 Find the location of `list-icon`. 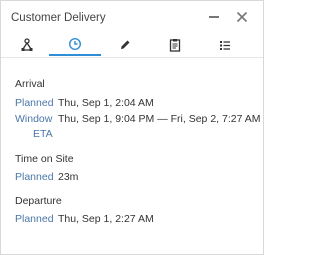

list-icon is located at coordinates (225, 45).